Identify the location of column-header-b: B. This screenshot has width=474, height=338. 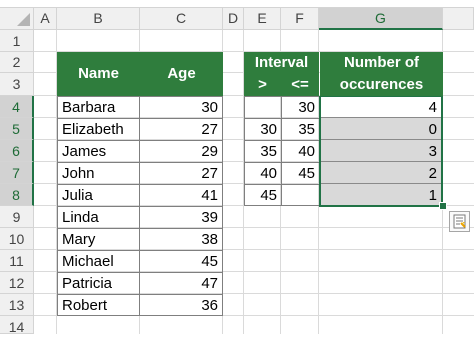
(98, 19).